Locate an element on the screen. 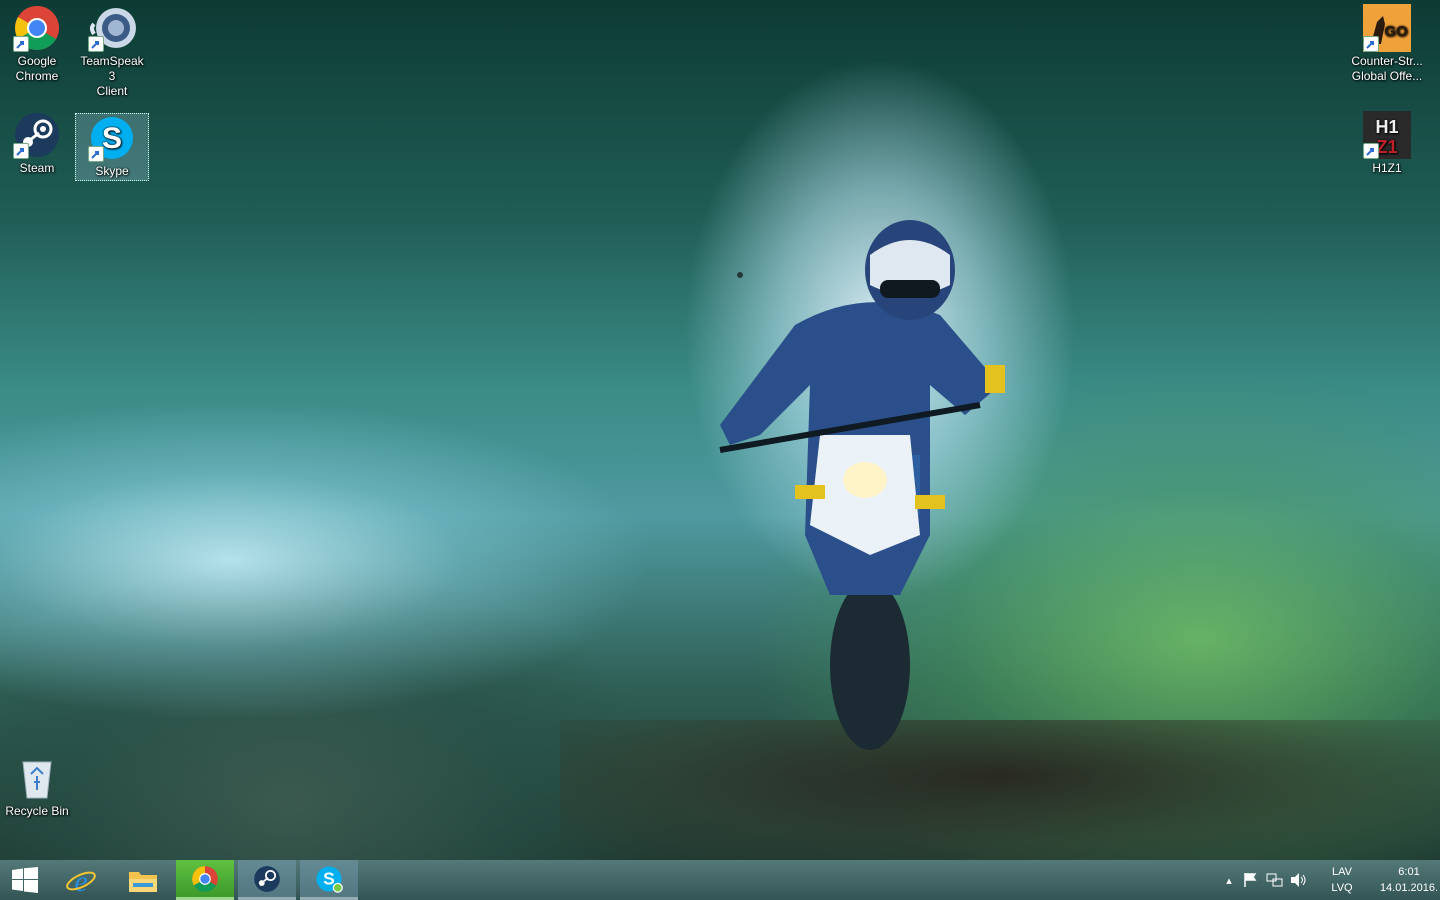 This screenshot has width=1440, height=900. desktop-icon-google-chrome: Google Chrome is located at coordinates (37, 42).